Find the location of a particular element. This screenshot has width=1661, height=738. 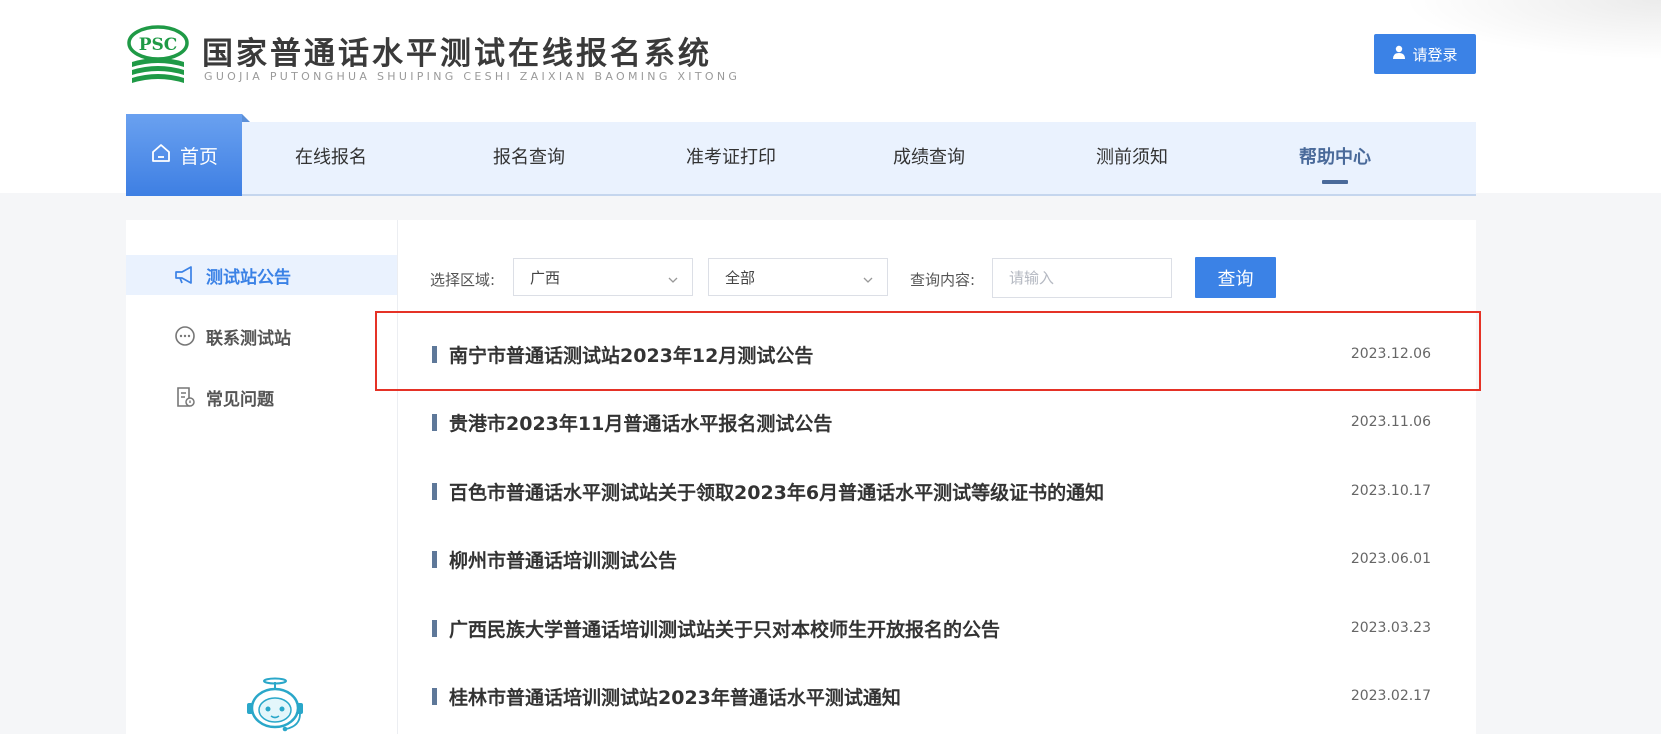

megaphone-icon is located at coordinates (185, 275).